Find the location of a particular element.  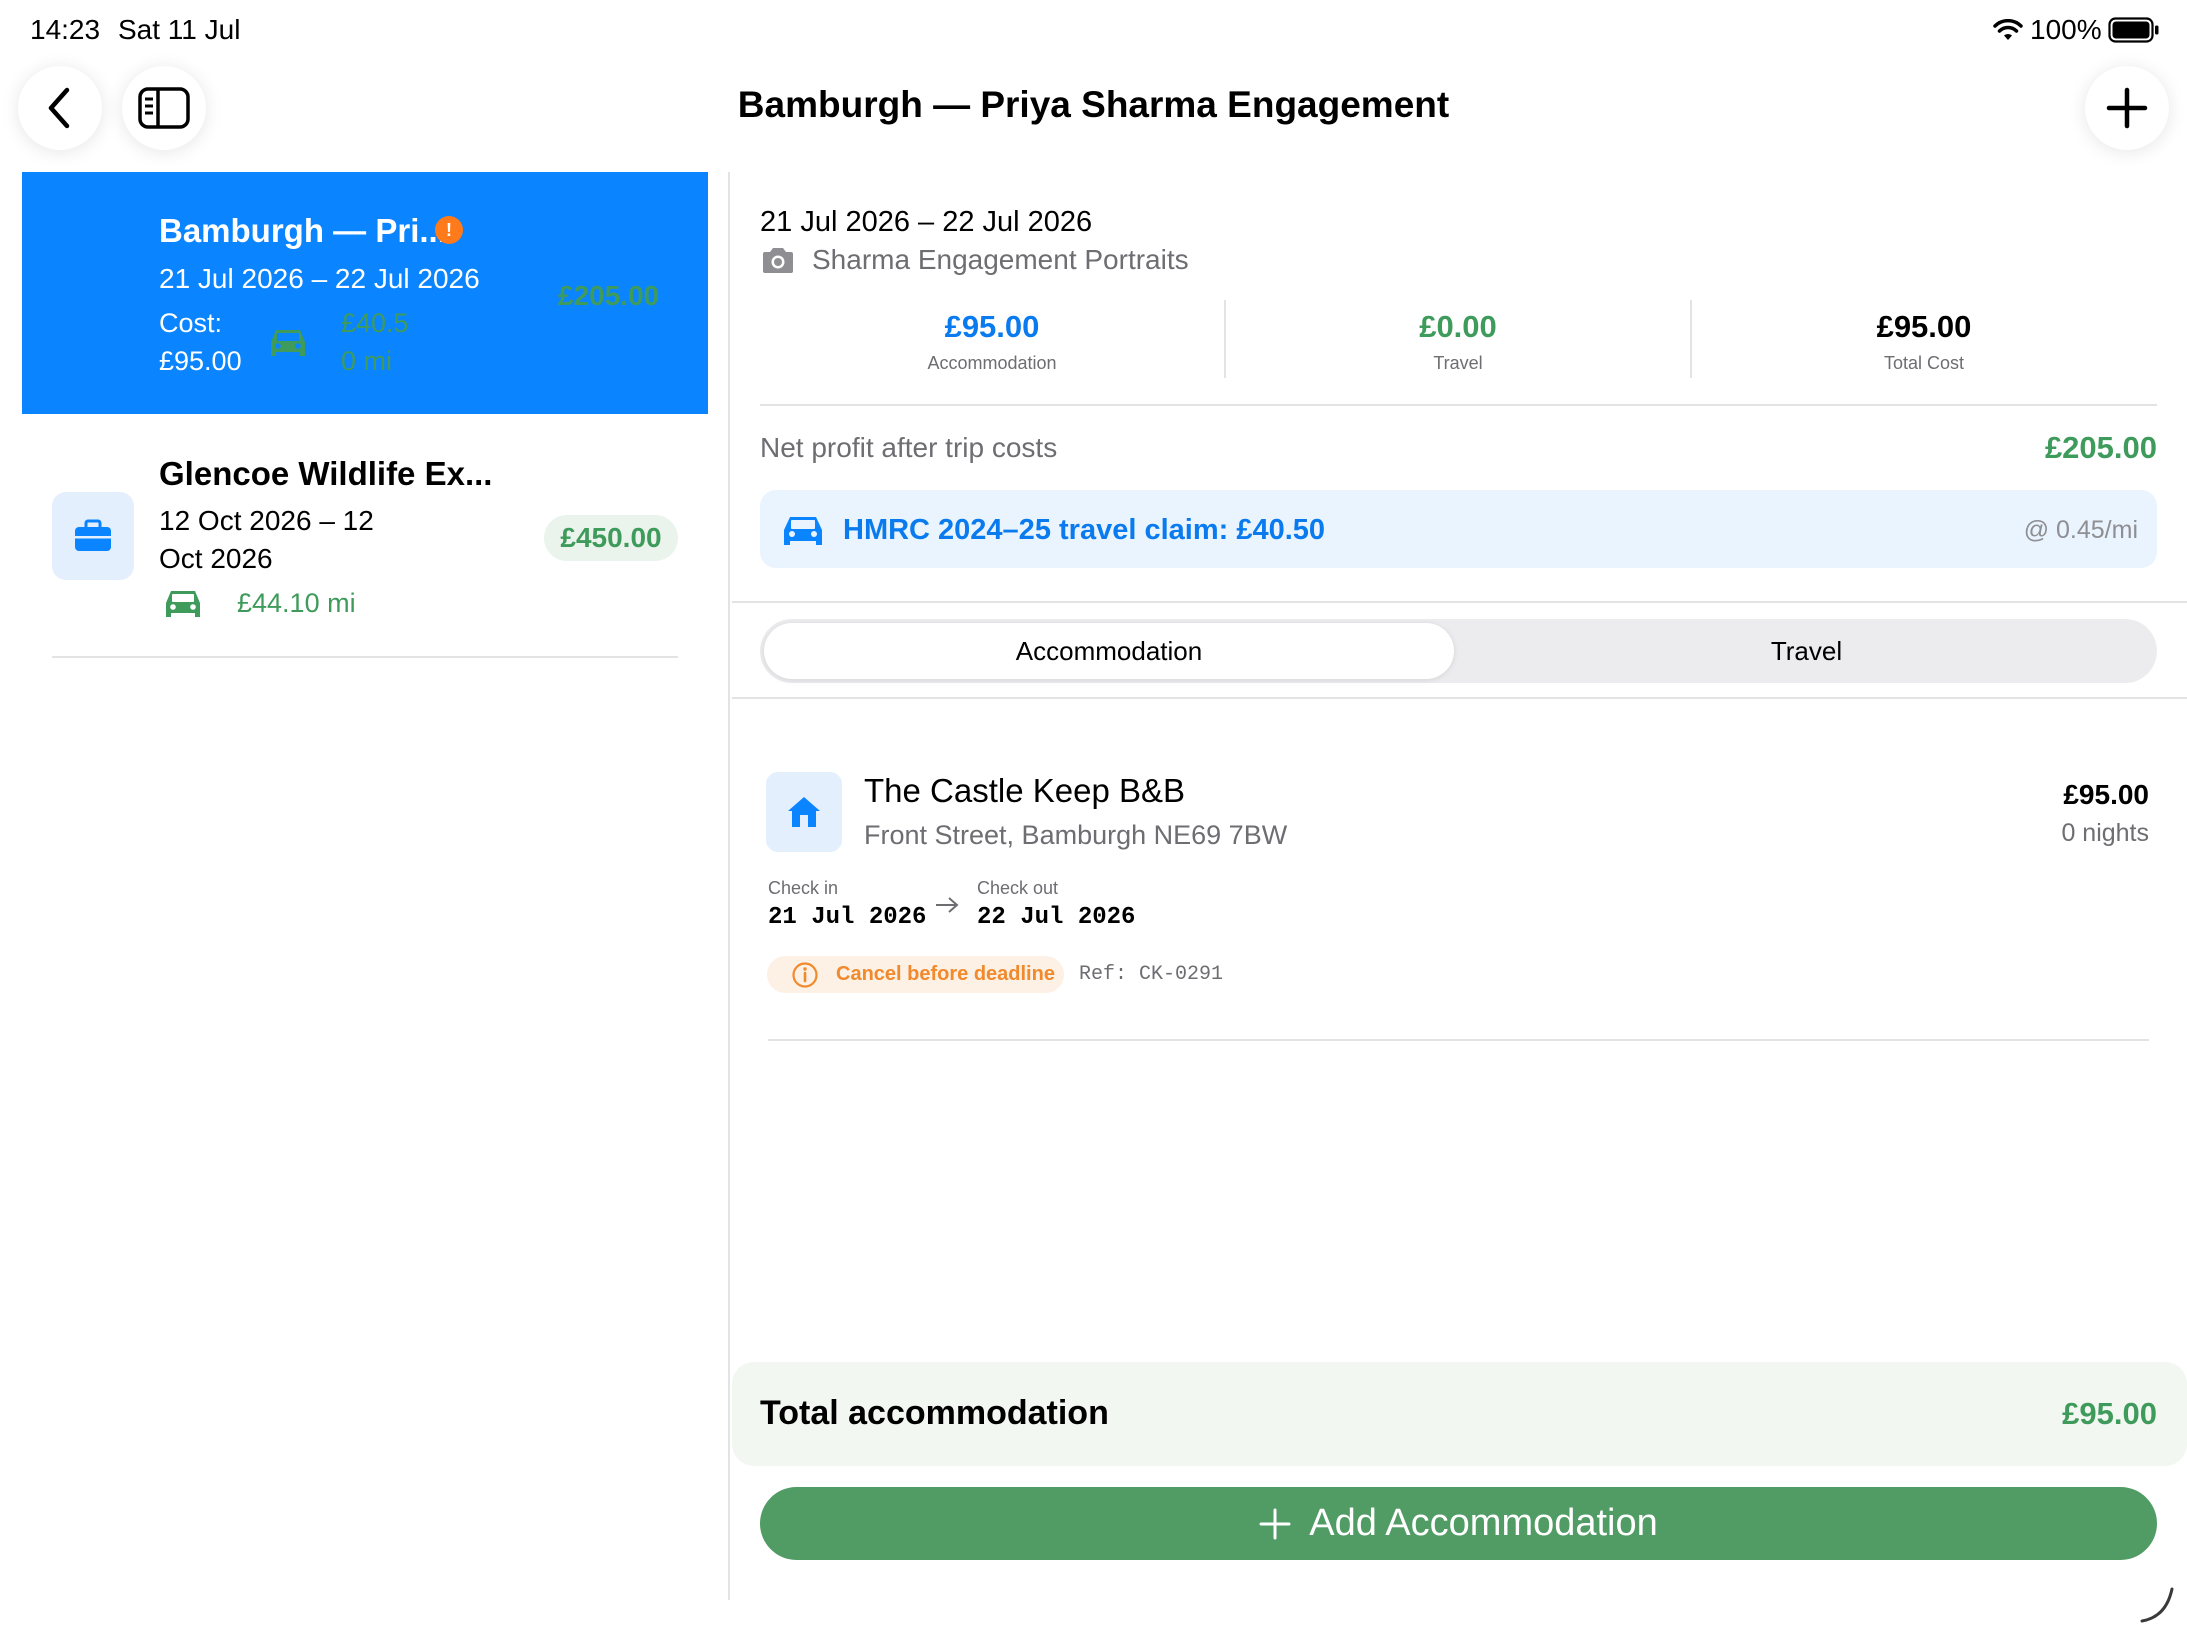

arrow-right-icon is located at coordinates (947, 907).